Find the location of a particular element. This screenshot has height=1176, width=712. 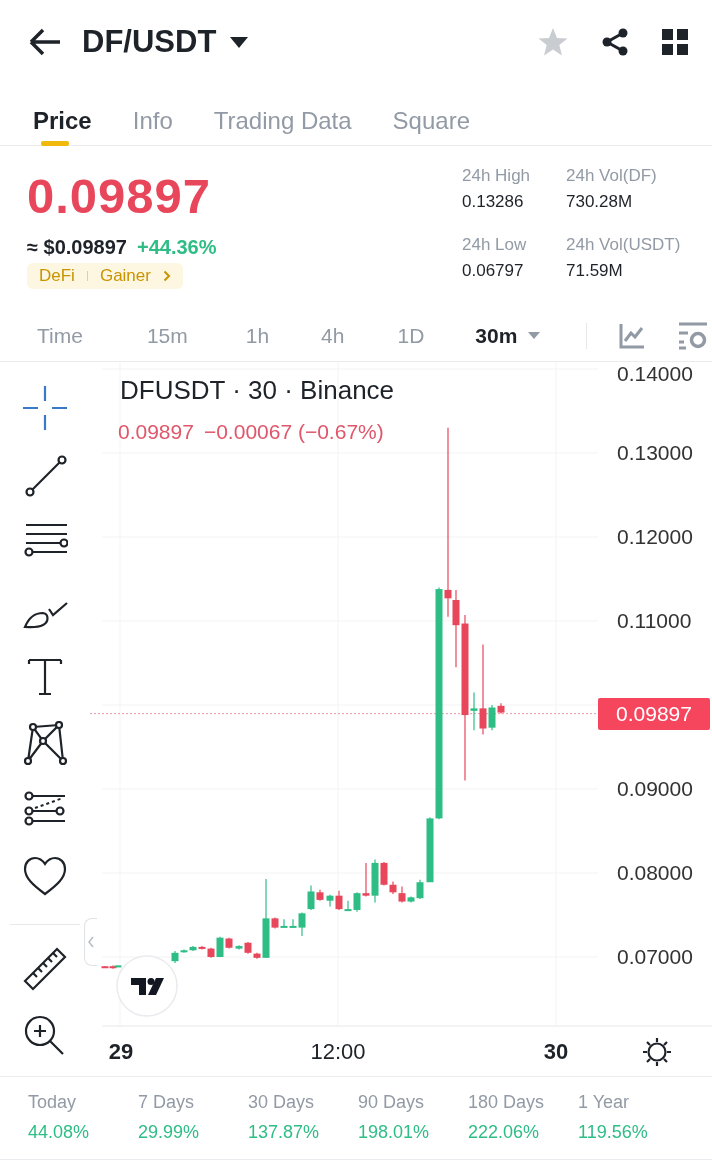

tab: Price is located at coordinates (62, 115).